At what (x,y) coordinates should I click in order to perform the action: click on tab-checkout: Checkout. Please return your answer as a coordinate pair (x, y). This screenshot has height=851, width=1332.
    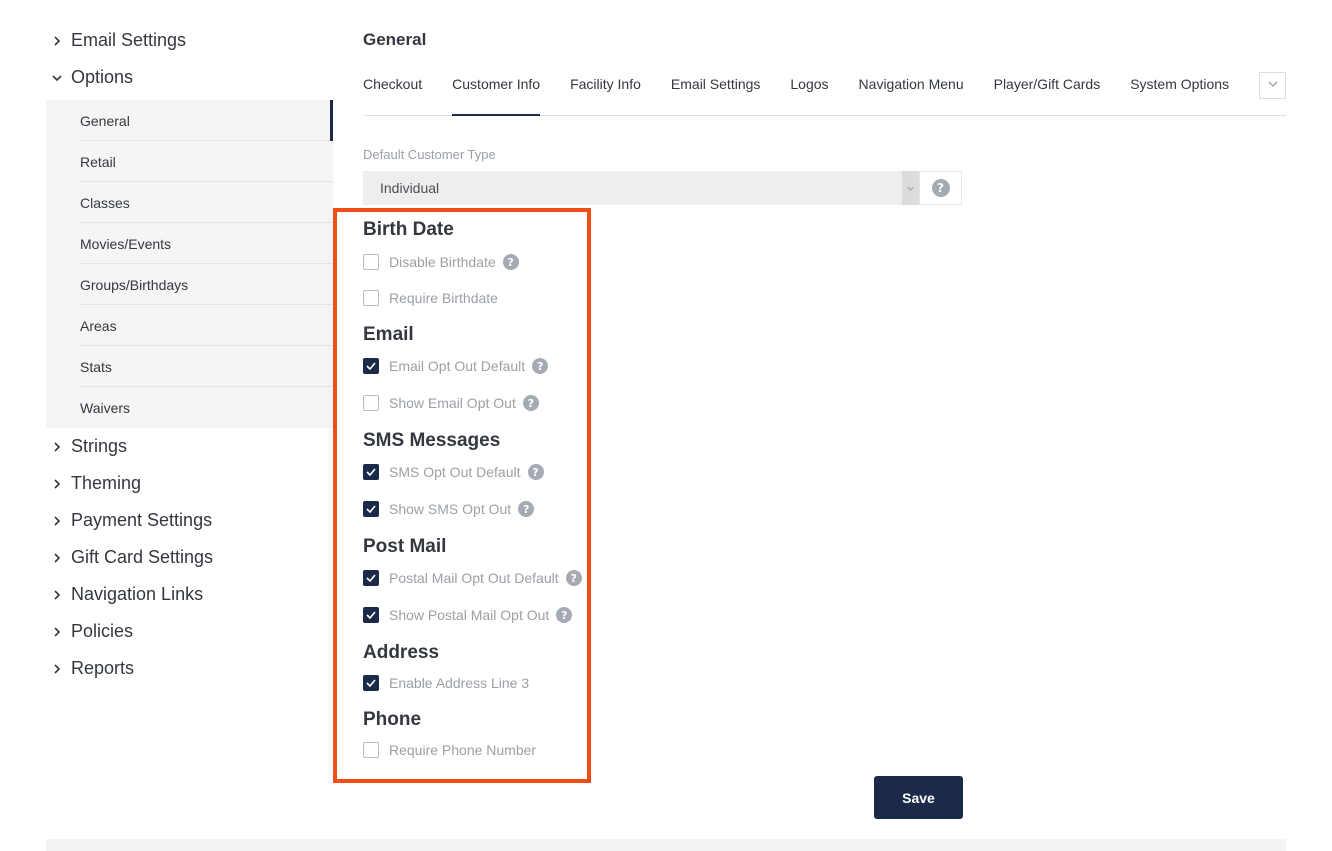
    Looking at the image, I should click on (392, 88).